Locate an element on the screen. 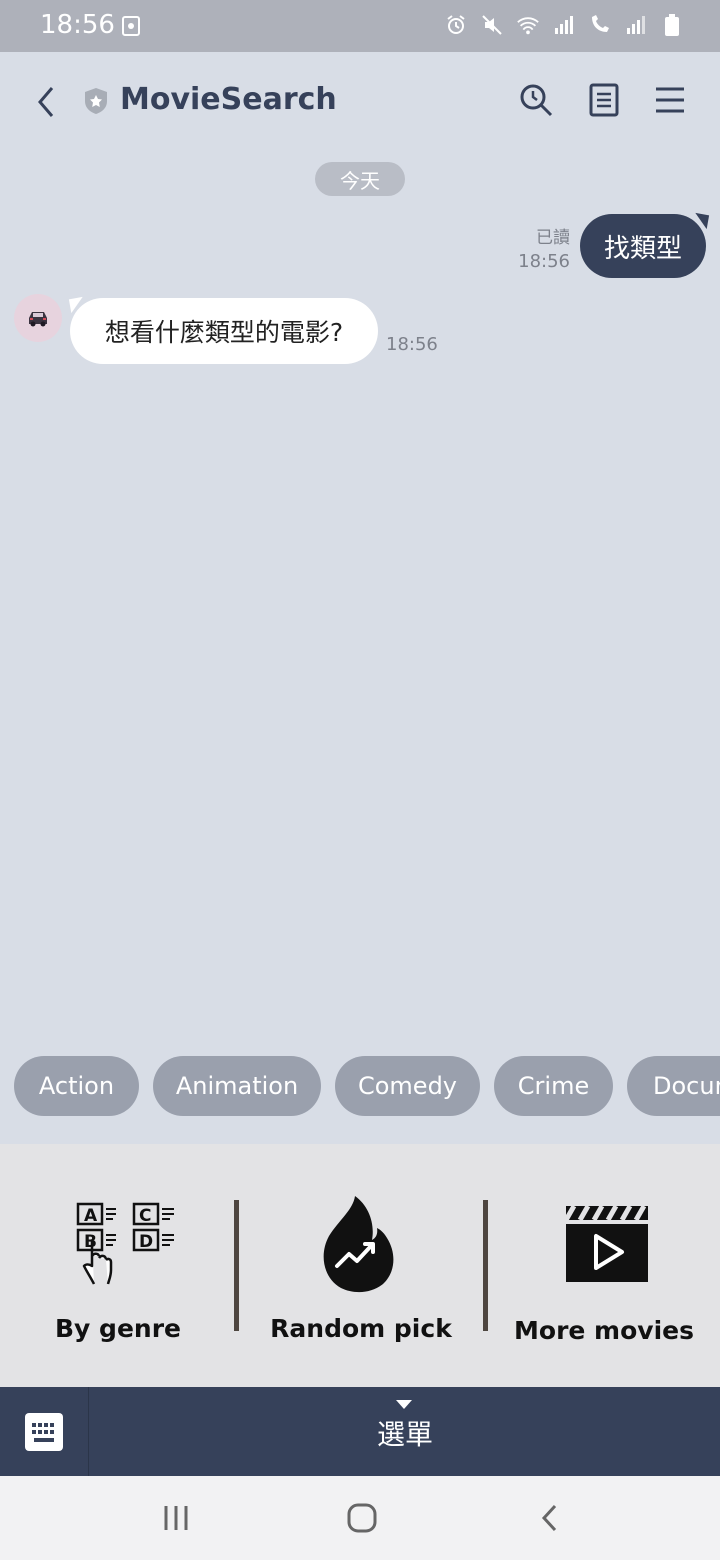 Image resolution: width=720 pixels, height=1560 pixels. search-button is located at coordinates (536, 100).